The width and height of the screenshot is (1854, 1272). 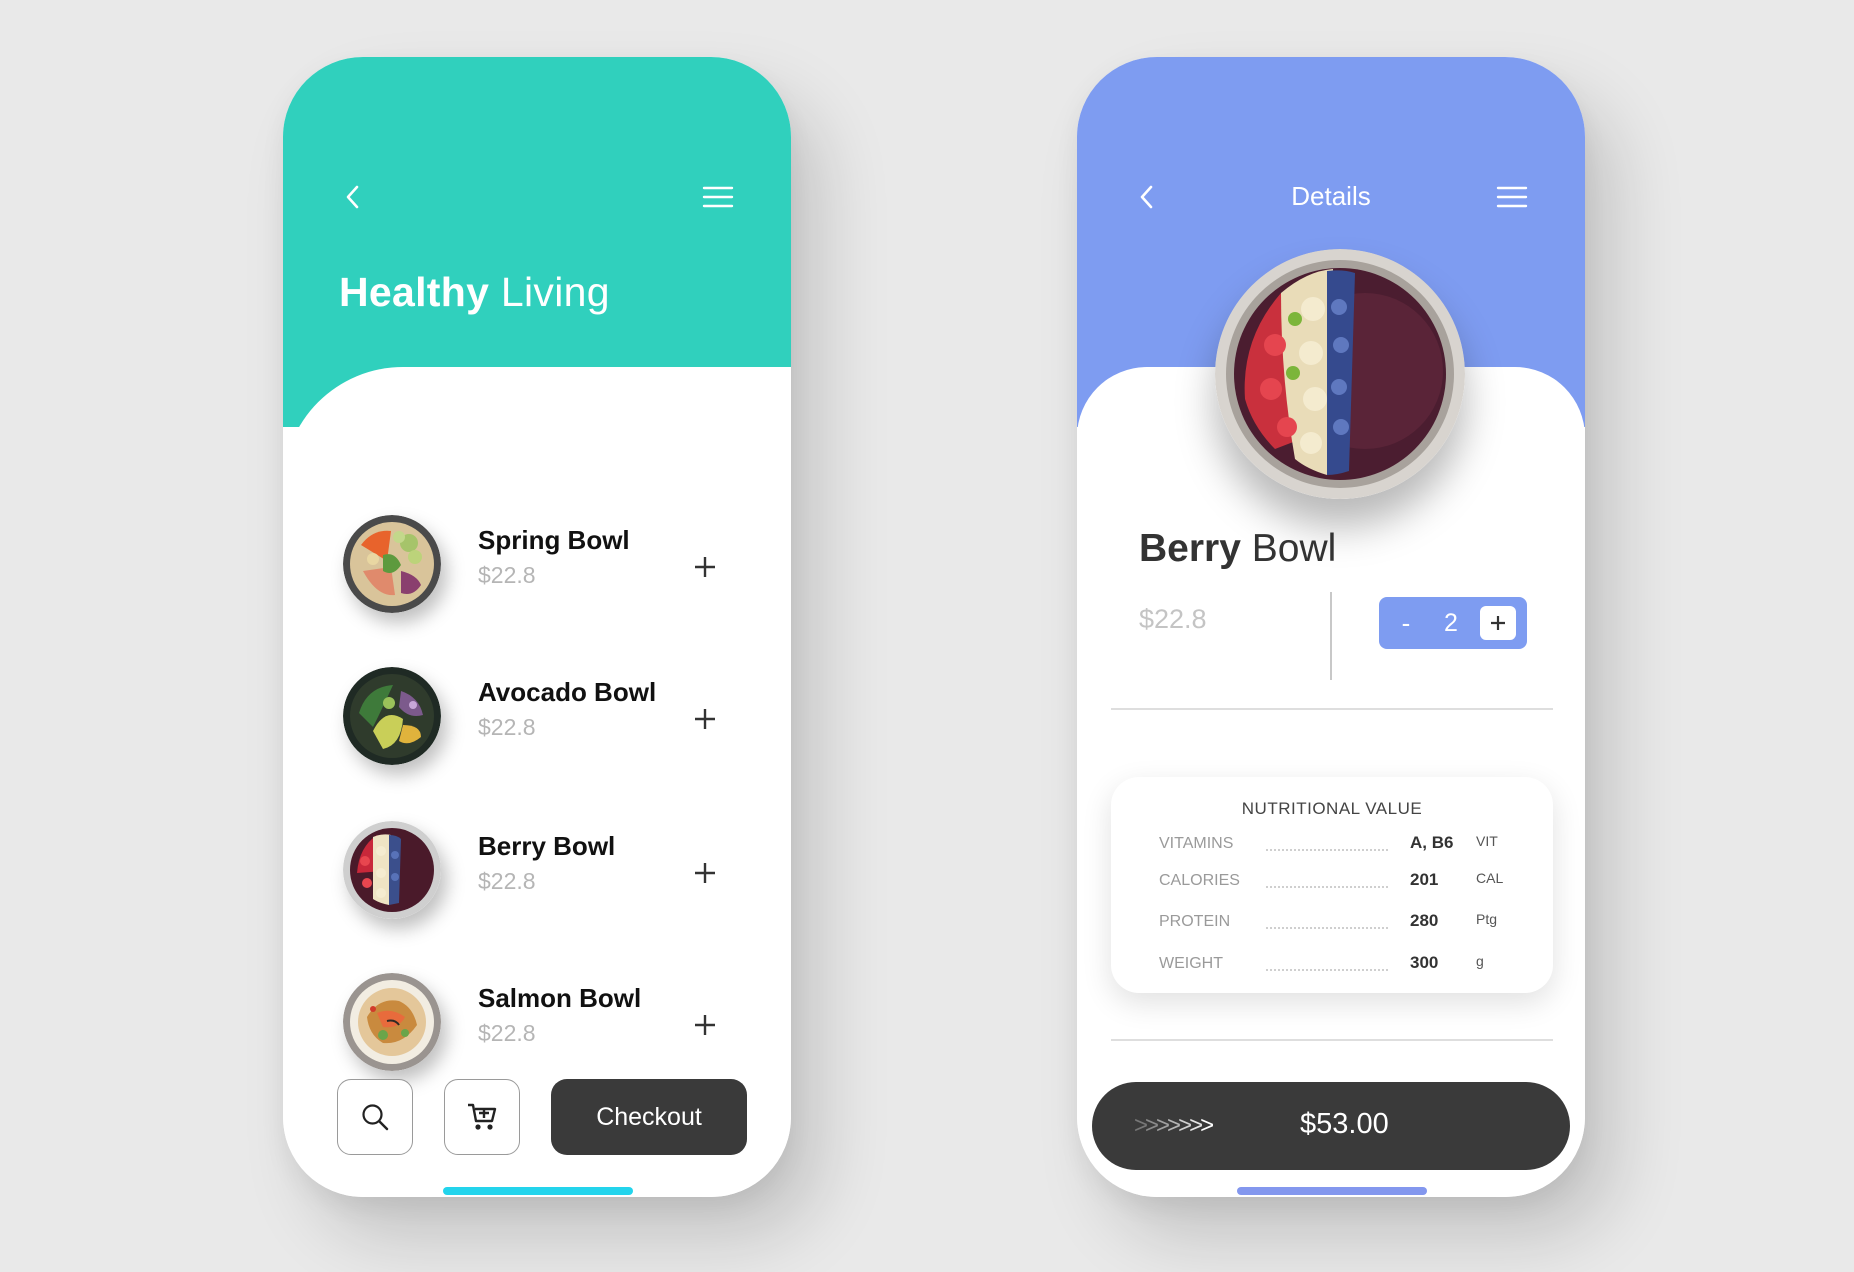 I want to click on checkout-button: Checkout, so click(x=649, y=1117).